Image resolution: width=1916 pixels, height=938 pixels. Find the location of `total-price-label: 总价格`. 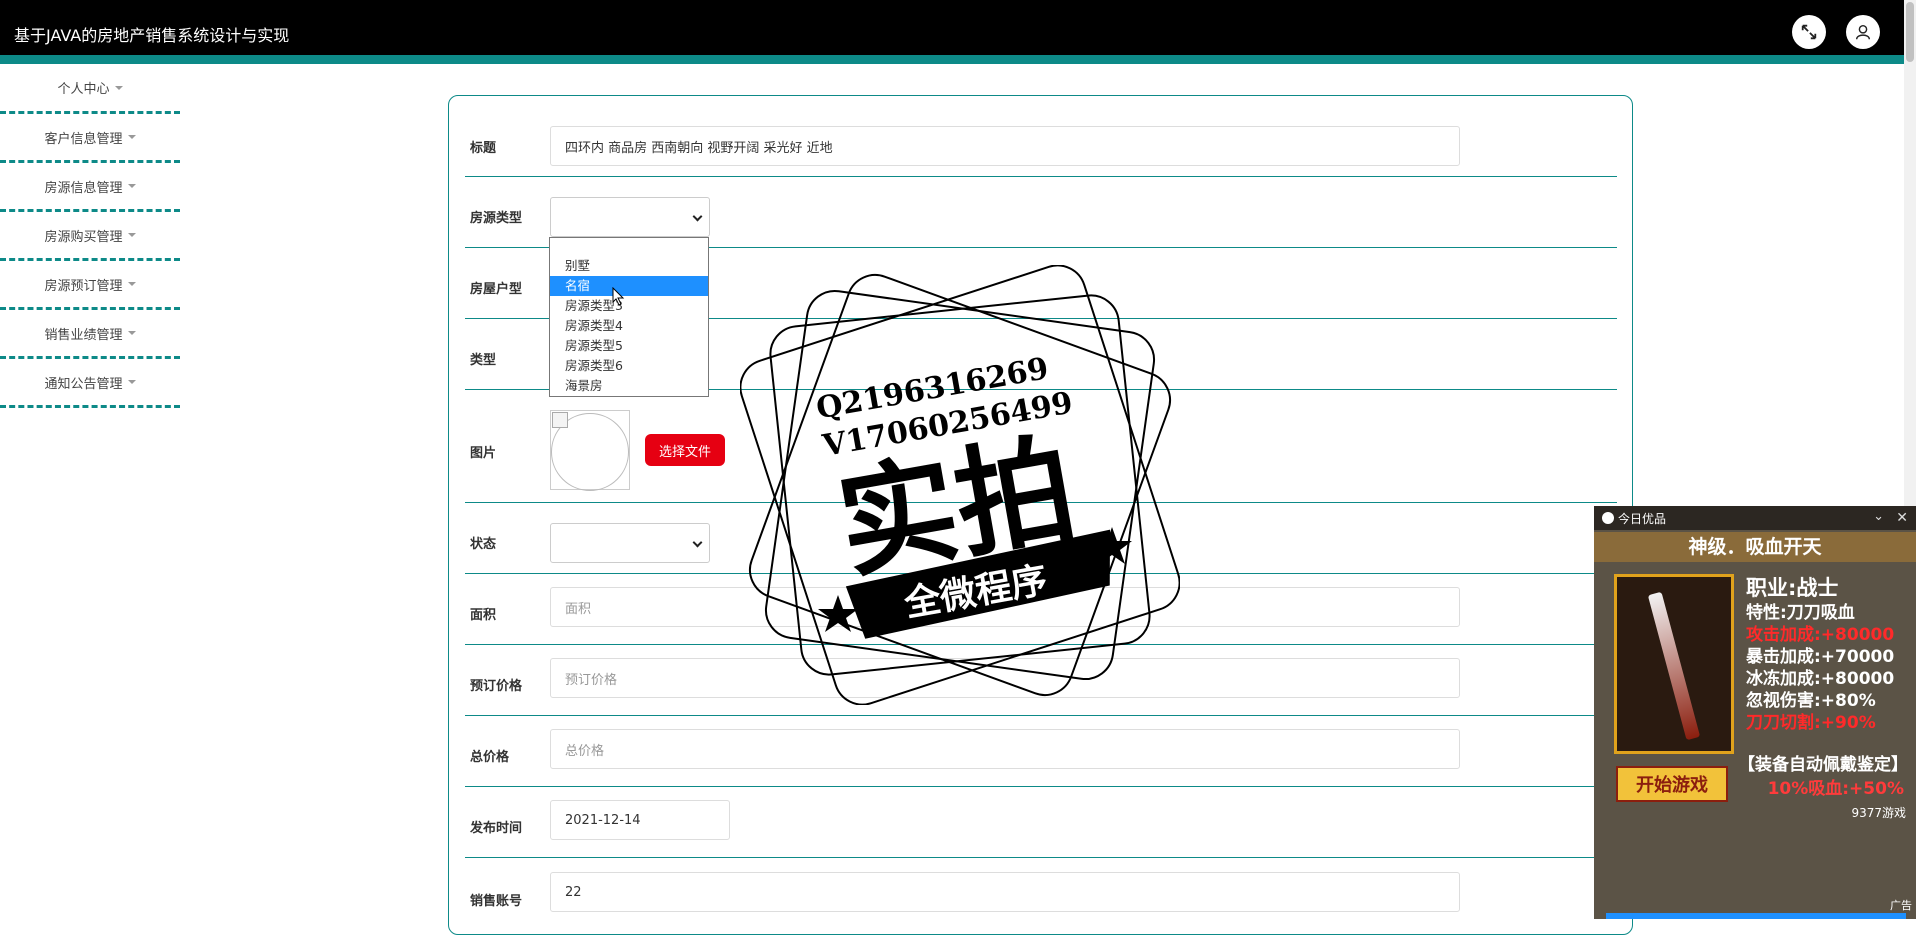

total-price-label: 总价格 is located at coordinates (490, 757).